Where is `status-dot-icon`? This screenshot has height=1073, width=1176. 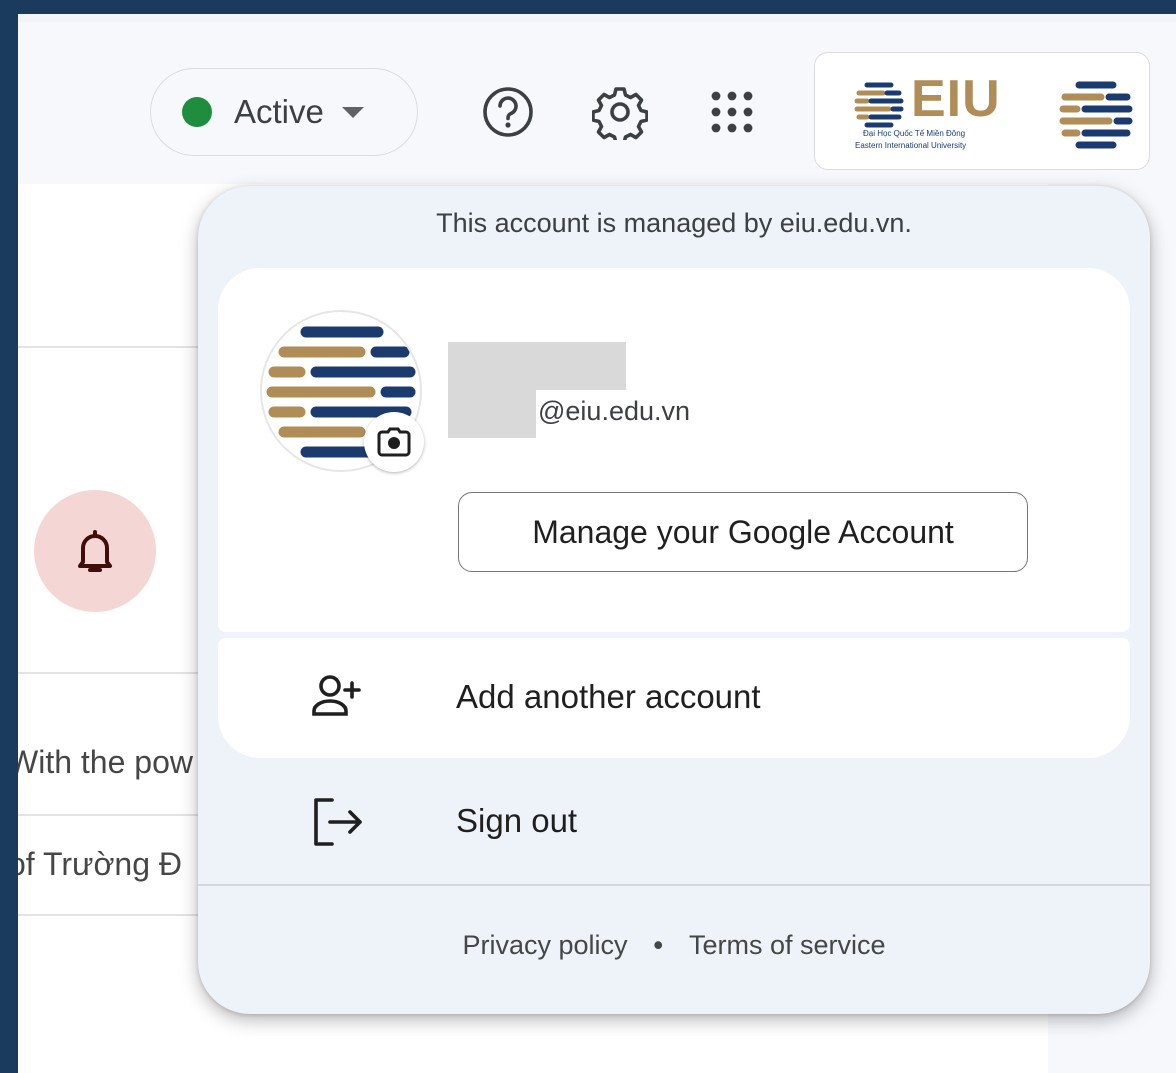 status-dot-icon is located at coordinates (197, 112).